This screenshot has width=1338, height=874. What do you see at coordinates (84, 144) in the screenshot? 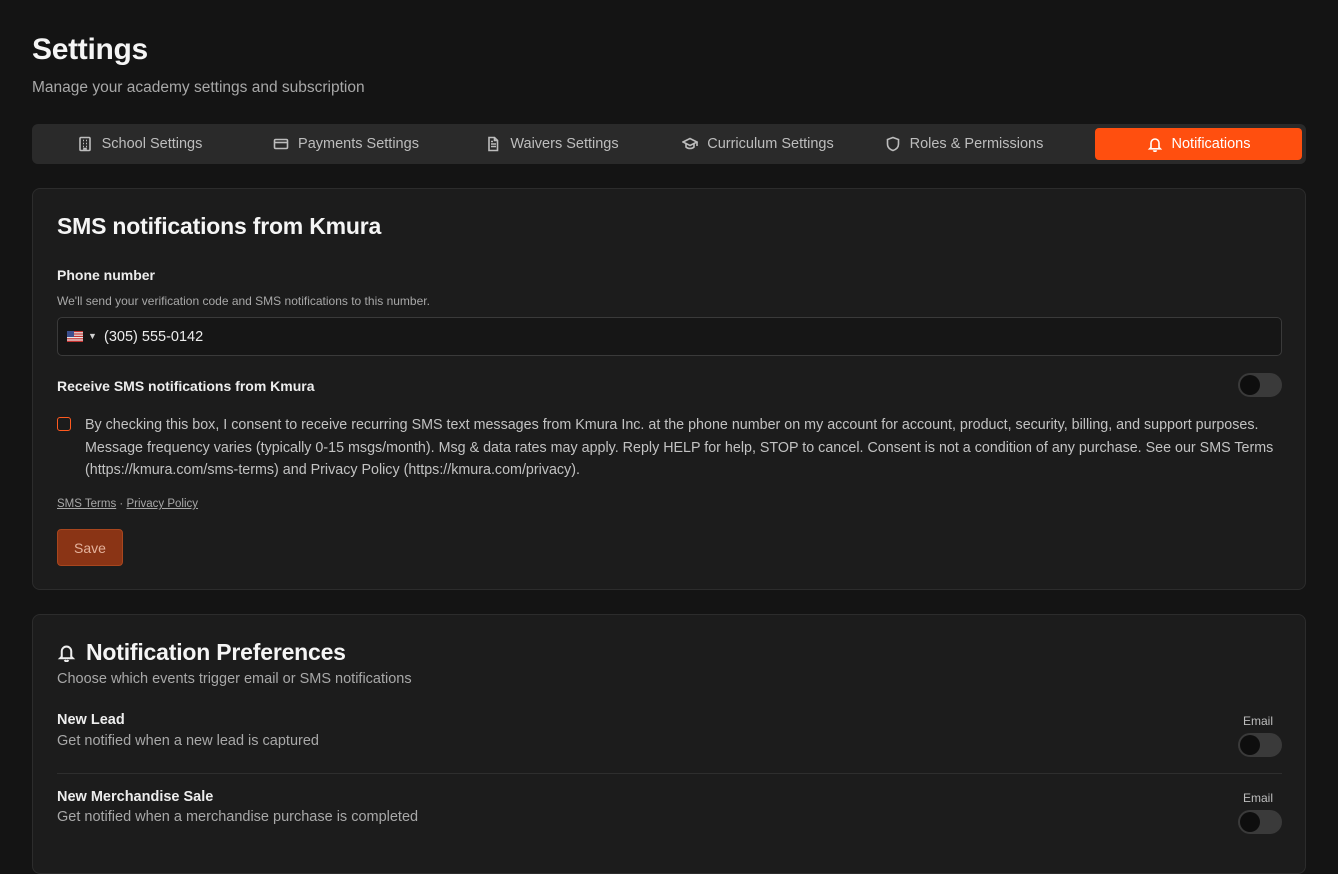
I see `building-icon` at bounding box center [84, 144].